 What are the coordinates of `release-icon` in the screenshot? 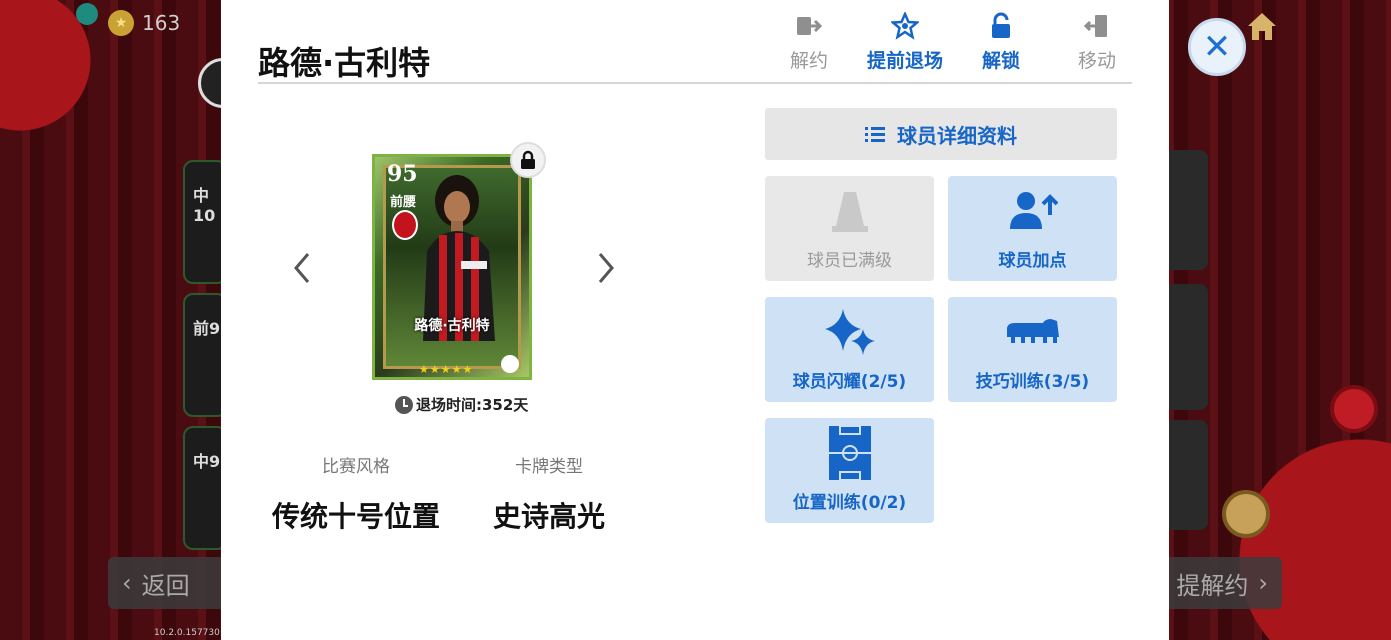 It's located at (810, 26).